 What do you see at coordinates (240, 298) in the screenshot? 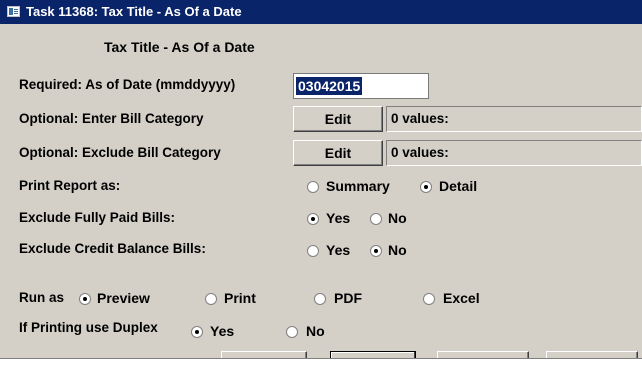
I see `run-as-print-label: Print` at bounding box center [240, 298].